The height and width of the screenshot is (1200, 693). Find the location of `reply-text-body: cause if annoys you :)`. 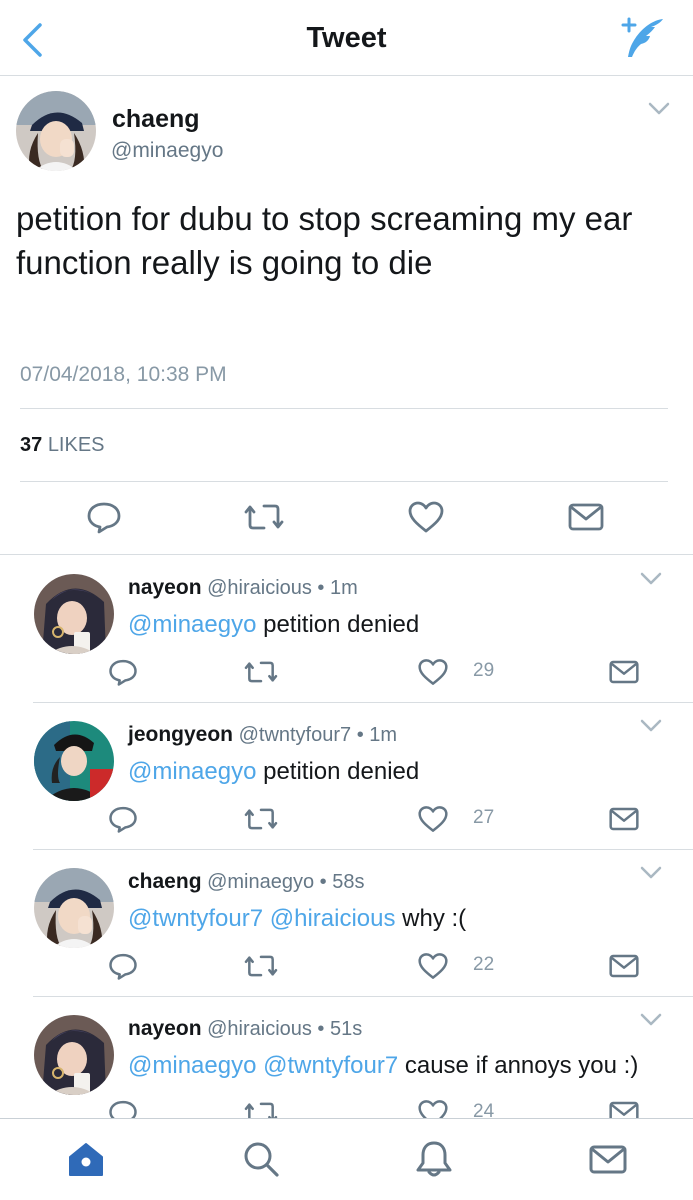

reply-text-body: cause if annoys you :) is located at coordinates (518, 1065).